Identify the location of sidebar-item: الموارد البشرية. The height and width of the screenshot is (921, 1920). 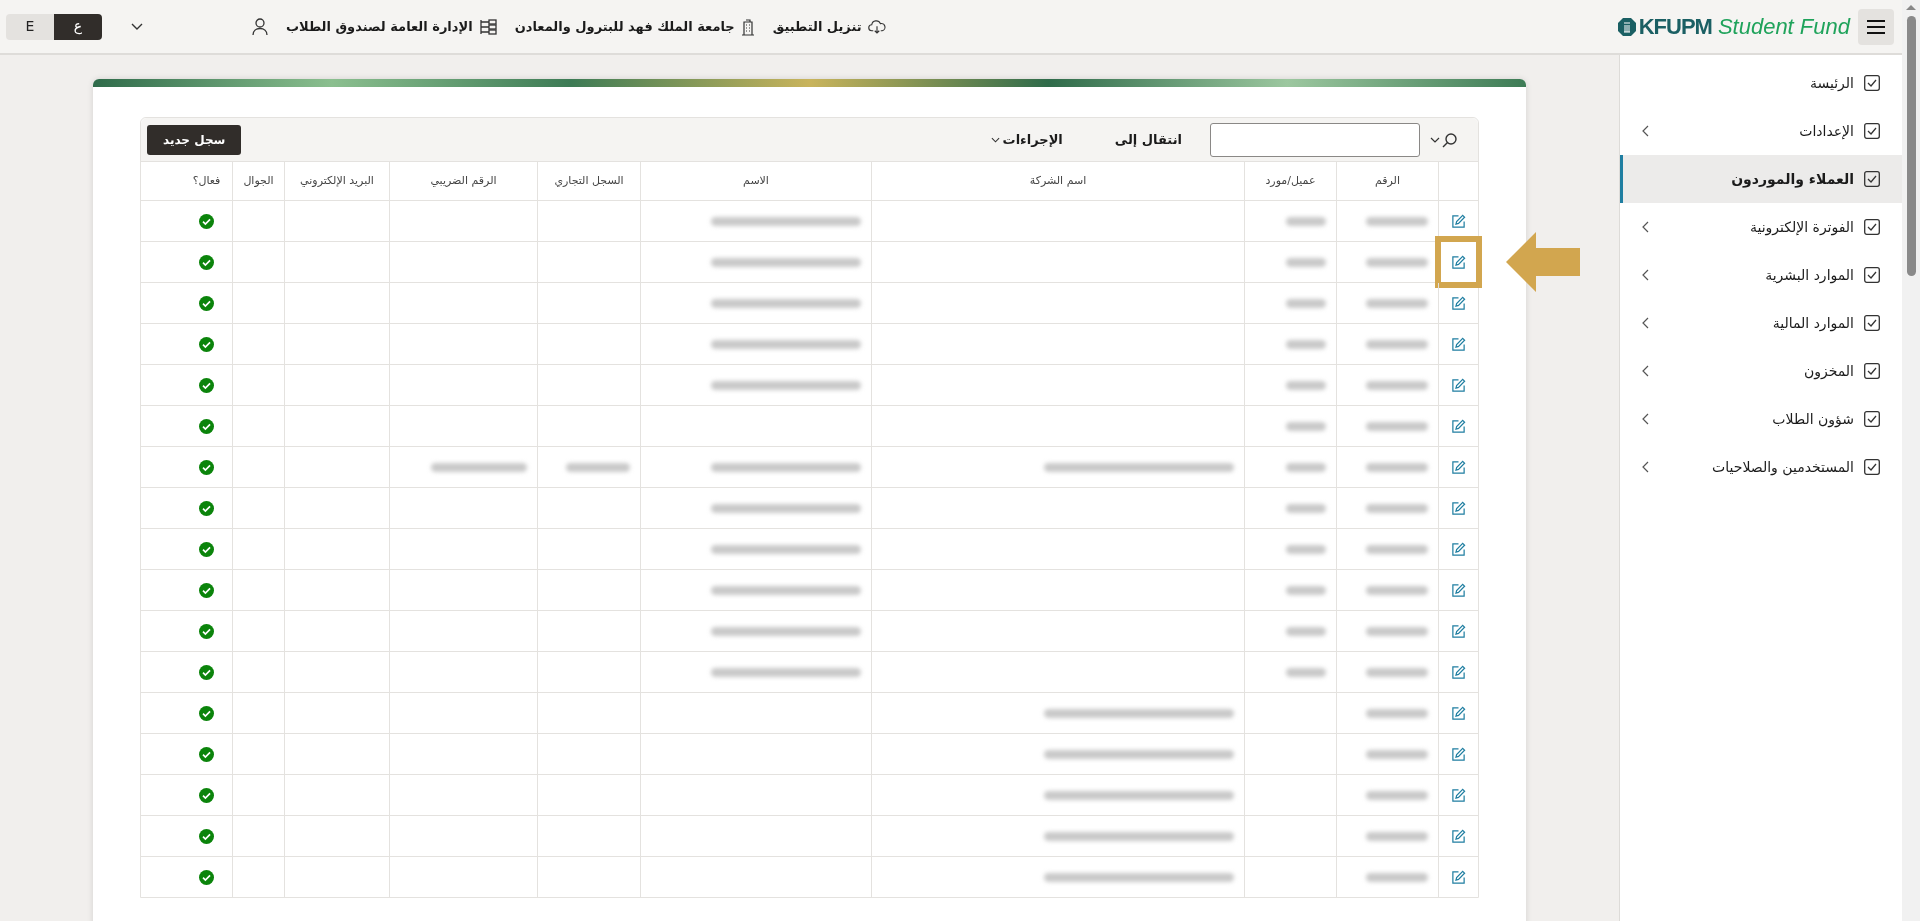
(1761, 275).